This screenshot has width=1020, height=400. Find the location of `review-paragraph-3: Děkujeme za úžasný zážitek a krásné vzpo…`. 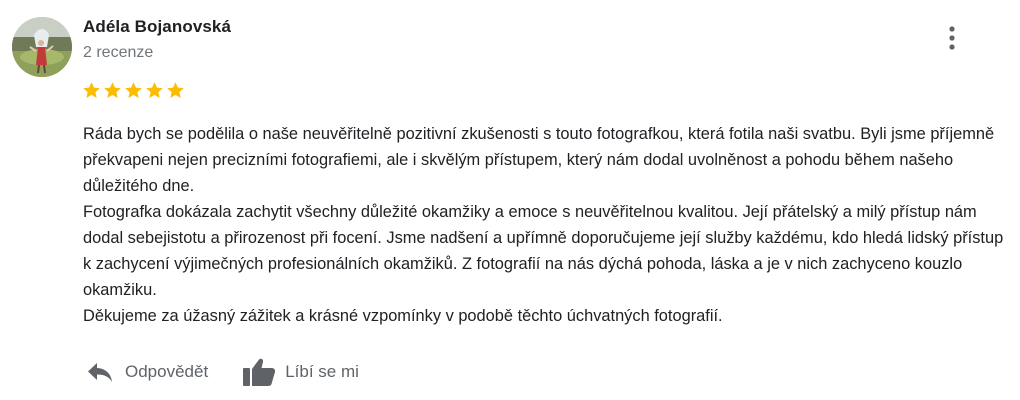

review-paragraph-3: Děkujeme za úžasný zážitek a krásné vzpo… is located at coordinates (403, 316).